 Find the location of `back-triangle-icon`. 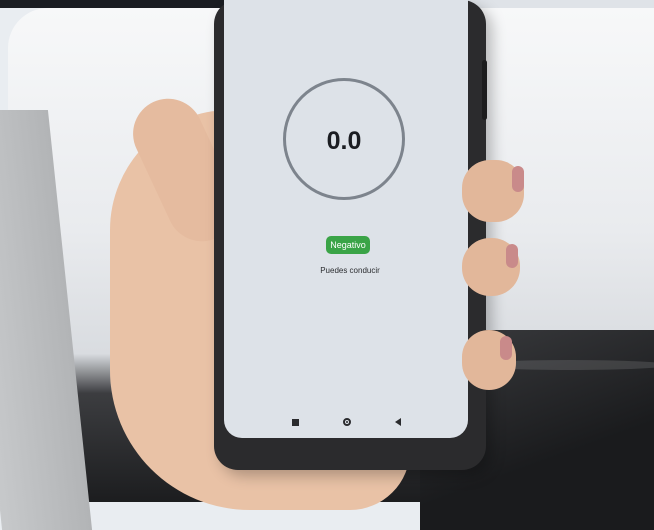

back-triangle-icon is located at coordinates (397, 422).